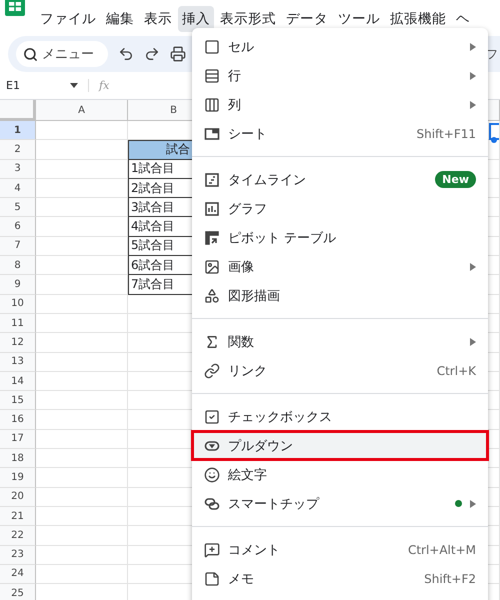  Describe the element at coordinates (340, 416) in the screenshot. I see `menu-item: チェックボックス` at that location.